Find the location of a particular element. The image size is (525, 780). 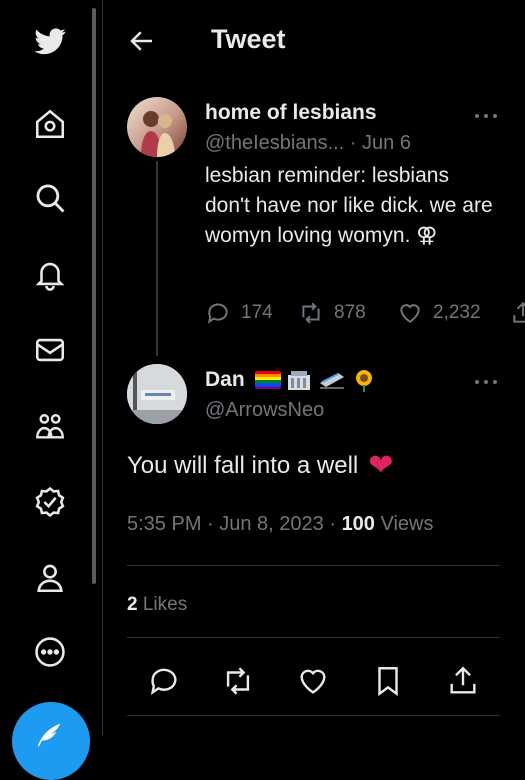

parent-handle-date: @theIesbians... · Jun 6 is located at coordinates (308, 143).